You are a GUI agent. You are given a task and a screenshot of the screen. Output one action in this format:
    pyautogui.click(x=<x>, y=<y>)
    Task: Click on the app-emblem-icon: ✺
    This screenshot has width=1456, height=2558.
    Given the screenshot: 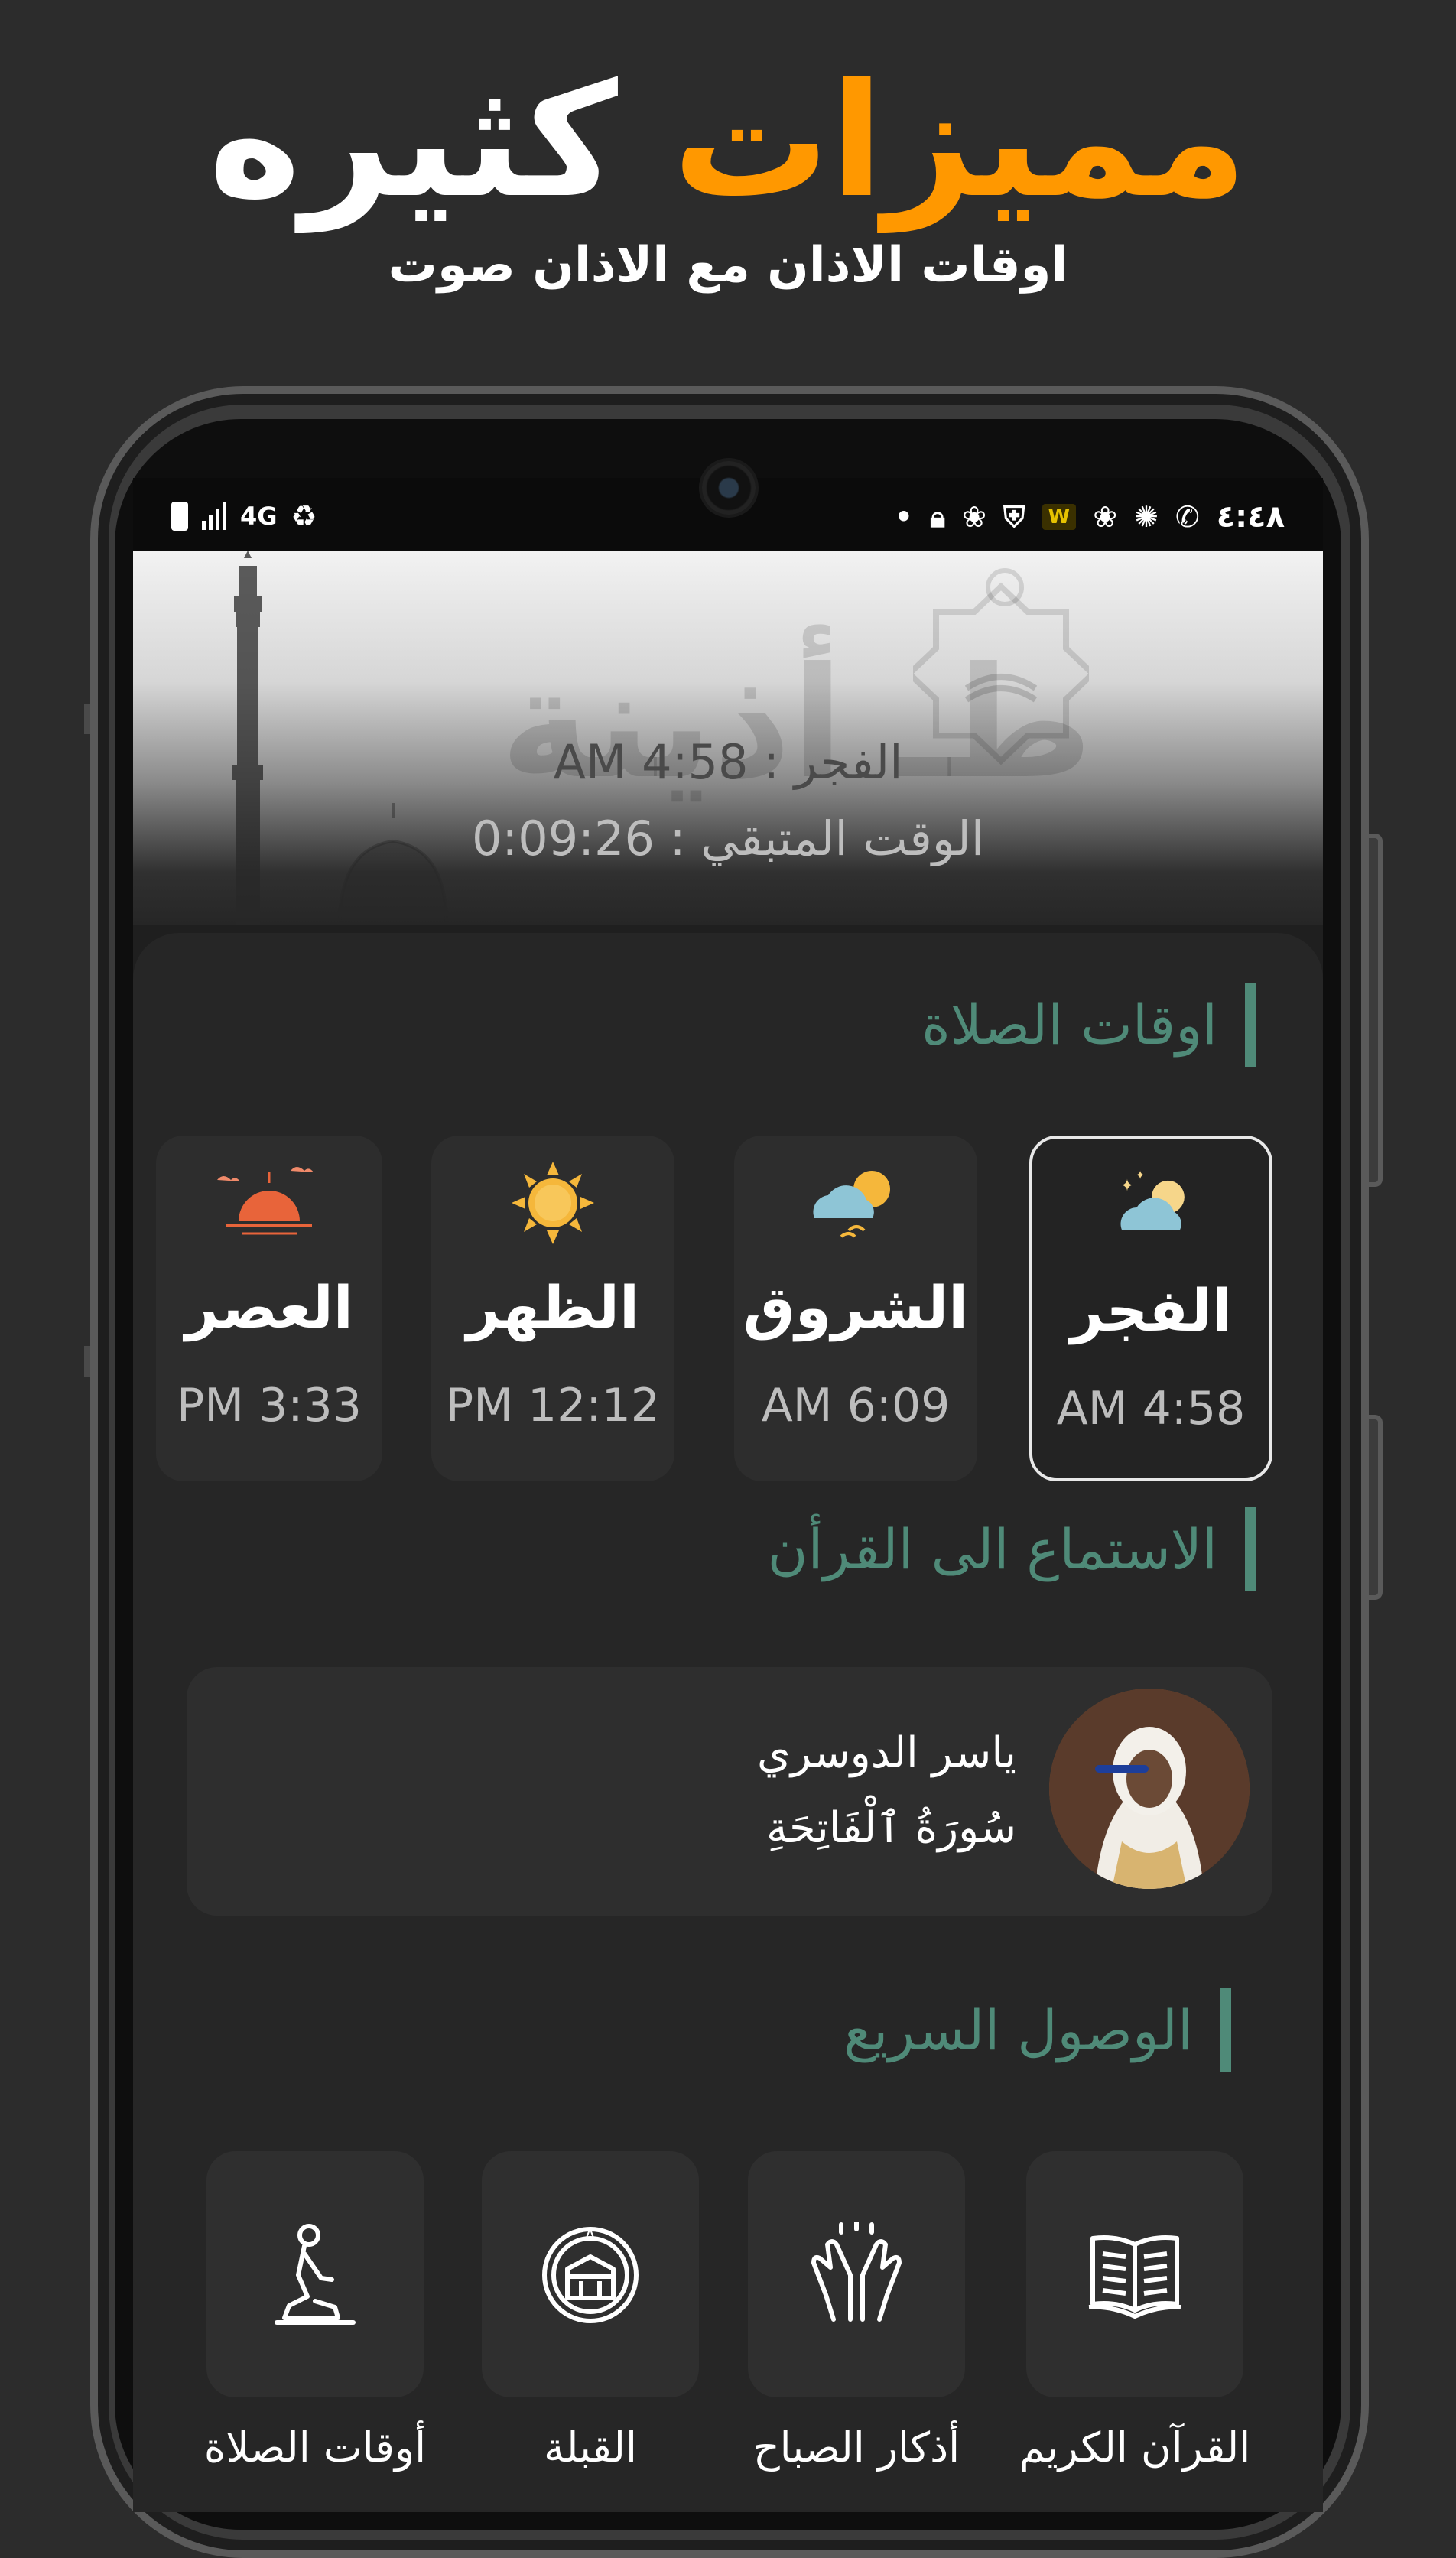 What is the action you would take?
    pyautogui.click(x=1146, y=517)
    